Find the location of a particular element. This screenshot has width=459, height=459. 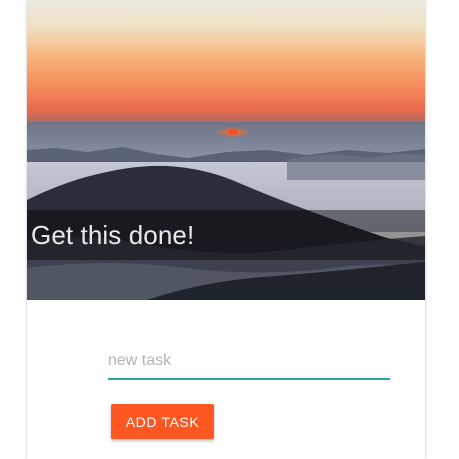

title-bar: Get this done! is located at coordinates (226, 235).